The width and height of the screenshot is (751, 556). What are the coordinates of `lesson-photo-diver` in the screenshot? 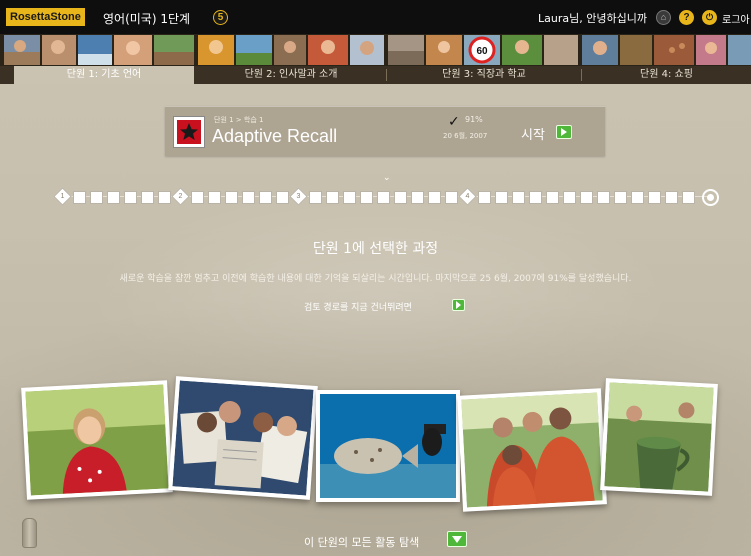 It's located at (388, 446).